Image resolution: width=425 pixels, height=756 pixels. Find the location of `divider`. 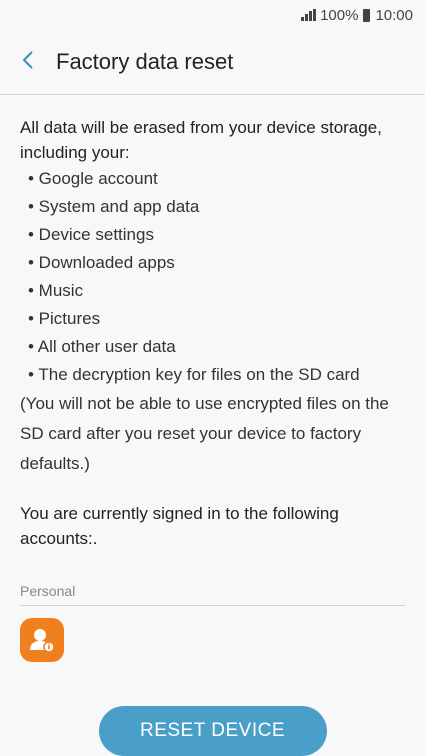

divider is located at coordinates (212, 605).